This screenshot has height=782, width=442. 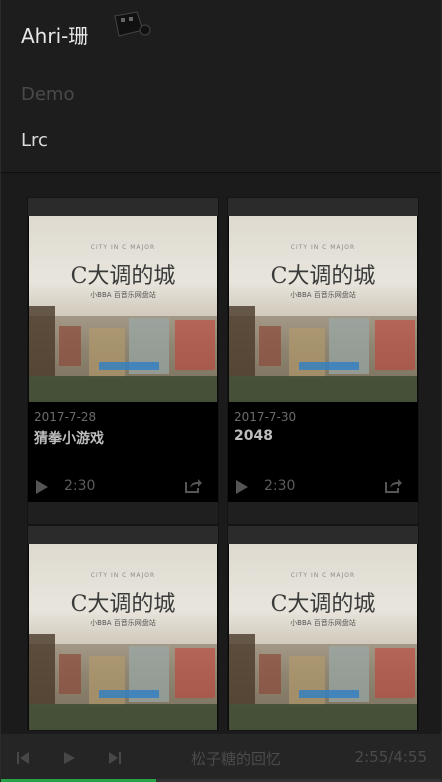 I want to click on card-body: 2017-7-30 2048 2:30, so click(x=323, y=452).